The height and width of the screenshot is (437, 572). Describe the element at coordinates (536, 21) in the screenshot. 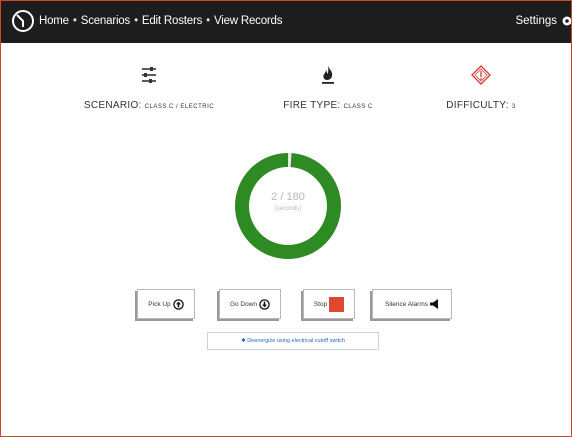

I see `settings-label: Settings` at that location.